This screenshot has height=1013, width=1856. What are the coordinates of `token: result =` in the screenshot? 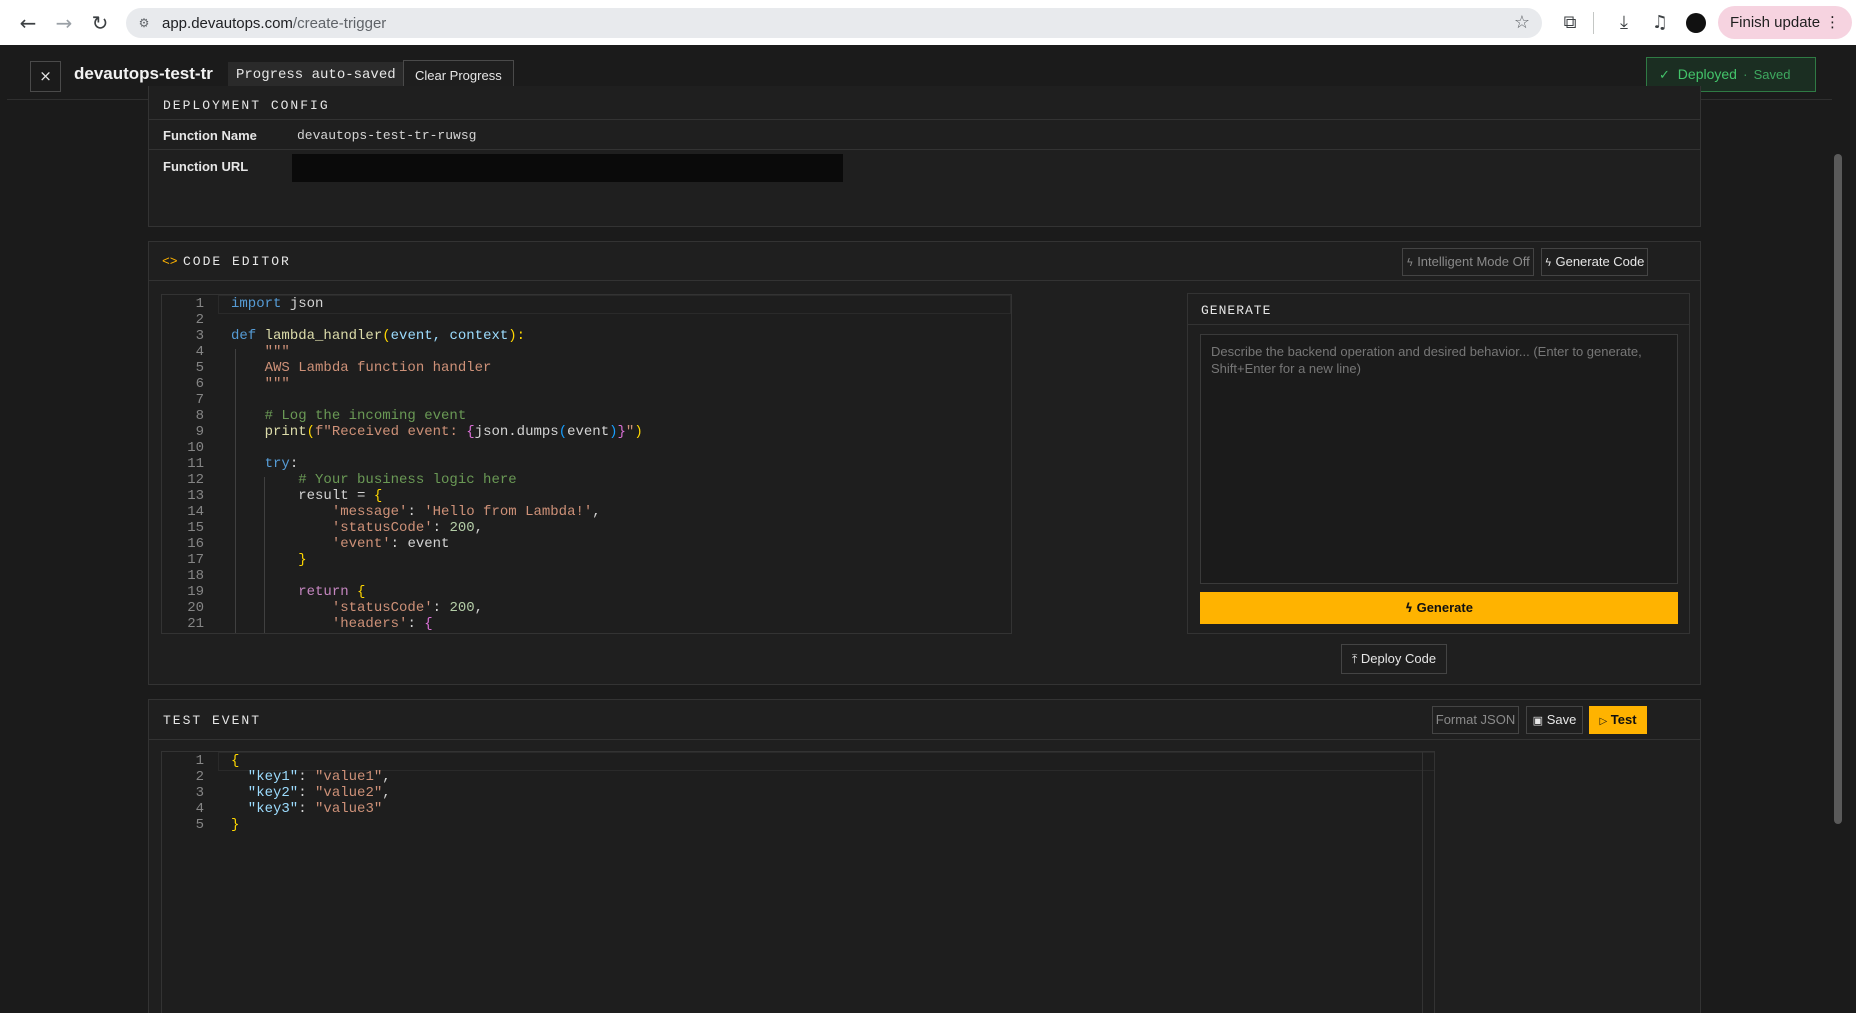 It's located at (302, 496).